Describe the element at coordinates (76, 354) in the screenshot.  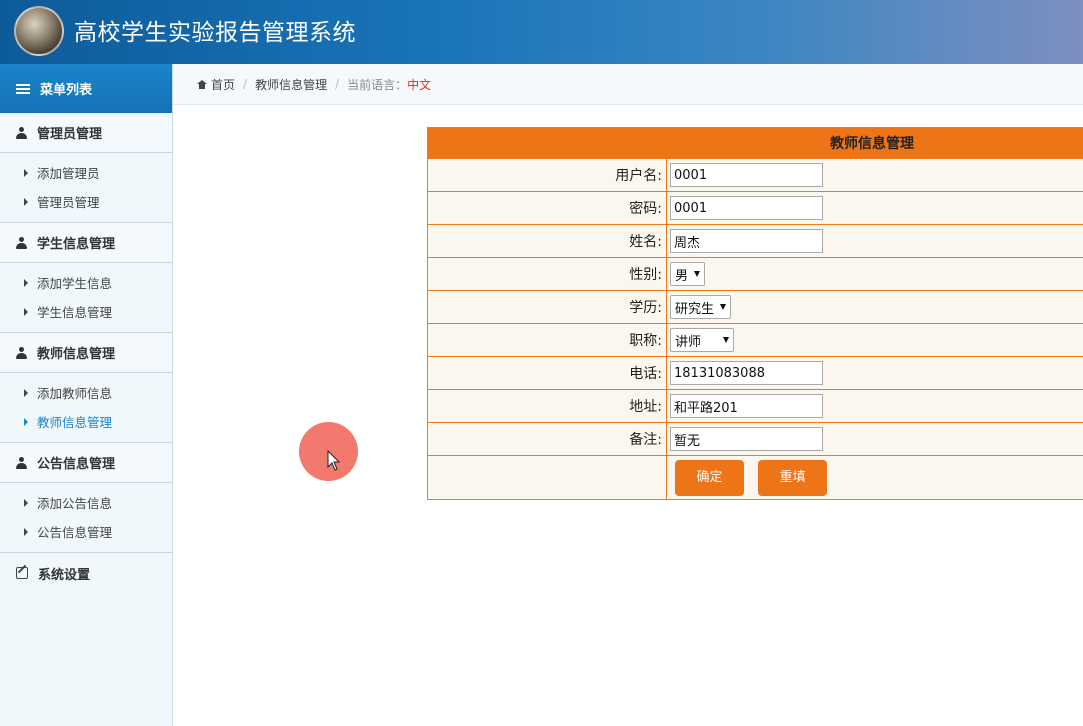
I see `group-title: 教师信息管理` at that location.